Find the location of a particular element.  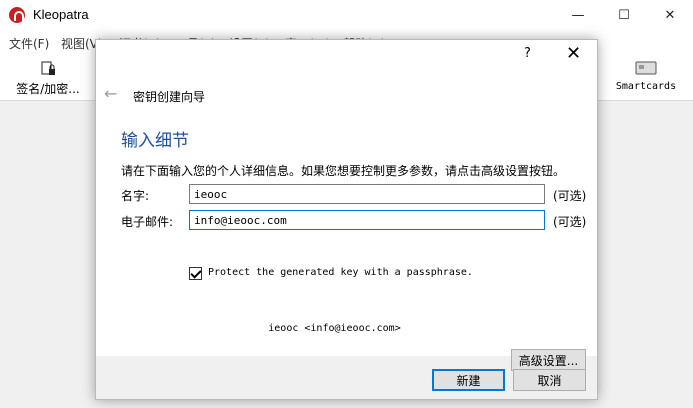

name-input is located at coordinates (367, 194).